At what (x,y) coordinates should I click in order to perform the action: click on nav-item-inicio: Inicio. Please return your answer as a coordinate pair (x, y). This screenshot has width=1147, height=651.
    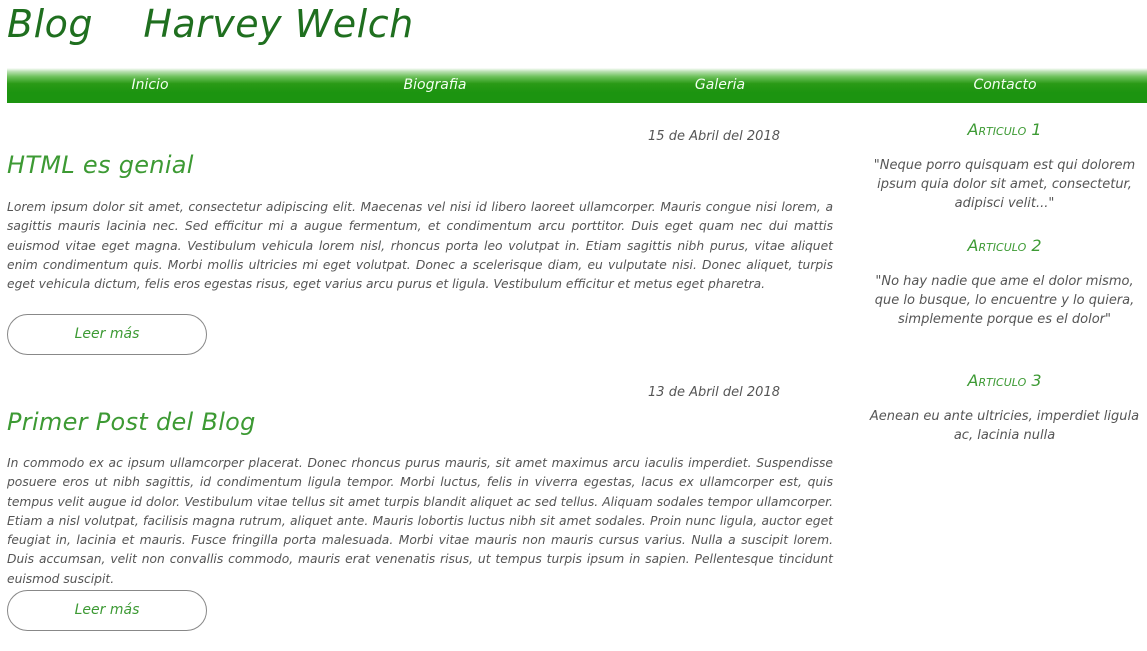
    Looking at the image, I should click on (150, 85).